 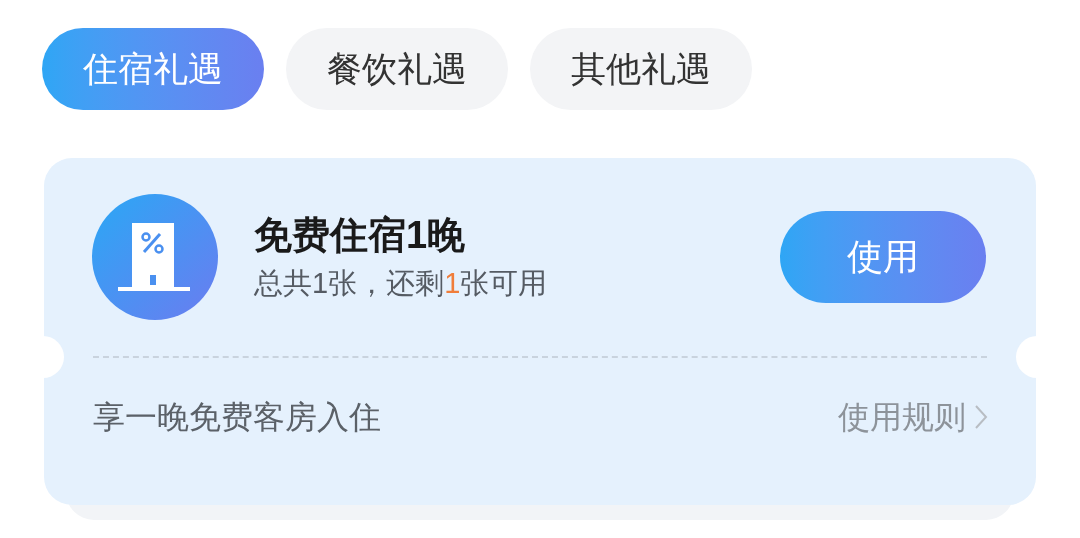 What do you see at coordinates (237, 417) in the screenshot?
I see `coupon-description: 享一晚免费客房入住` at bounding box center [237, 417].